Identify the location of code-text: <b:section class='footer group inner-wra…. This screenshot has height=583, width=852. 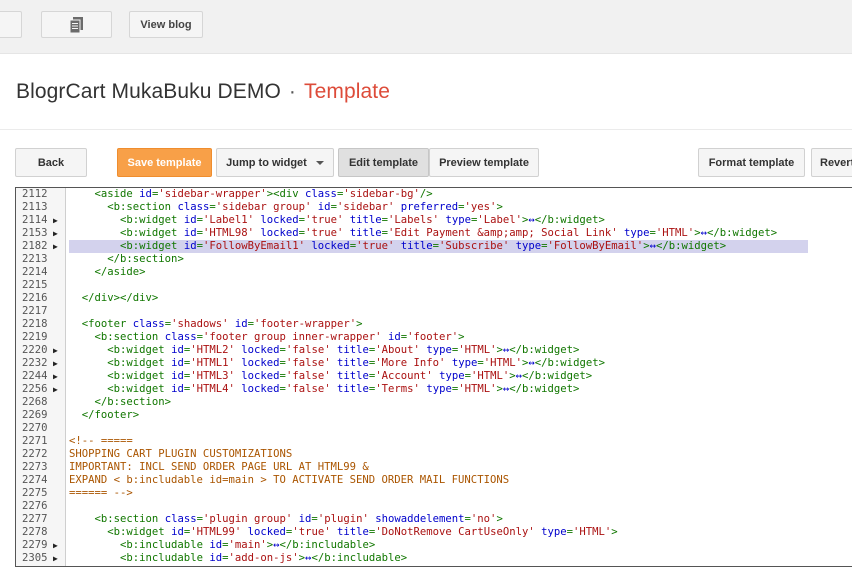
(267, 337).